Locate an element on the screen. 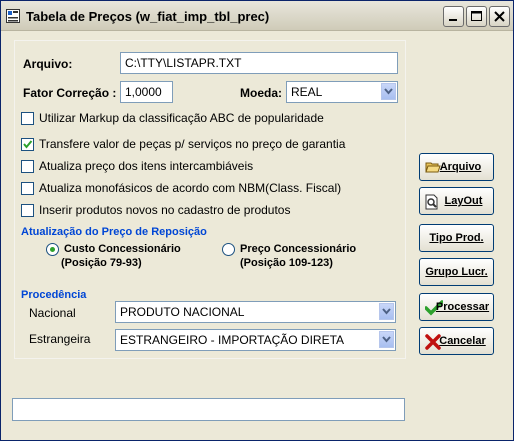  title-bar: Tabela de Preços (w_fiat_imp_tbl_prec) is located at coordinates (257, 16).